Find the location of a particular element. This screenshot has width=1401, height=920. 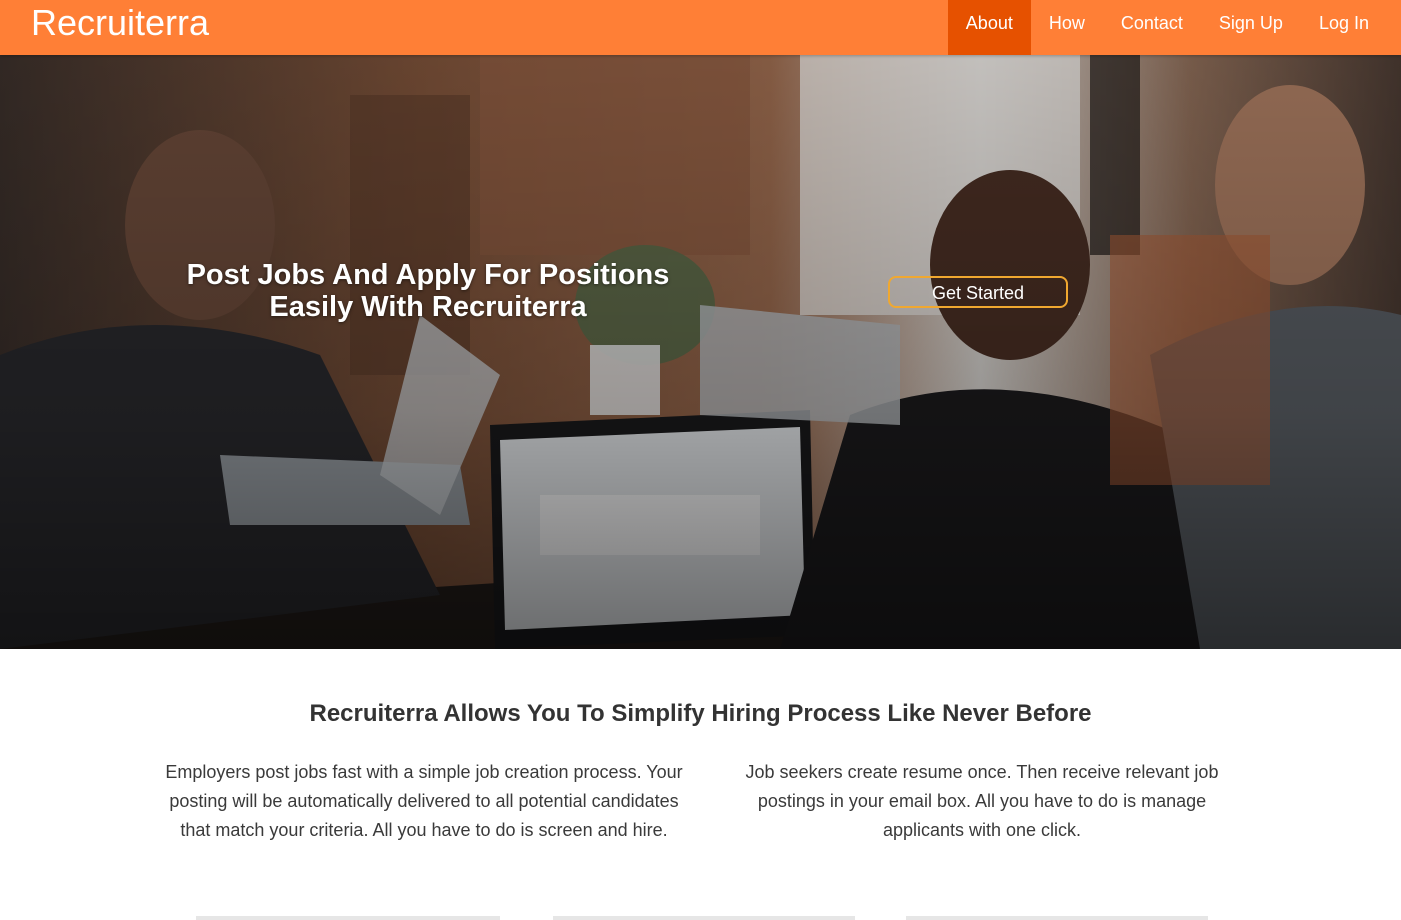

nav-item-log-in: Log In is located at coordinates (1351, 27).